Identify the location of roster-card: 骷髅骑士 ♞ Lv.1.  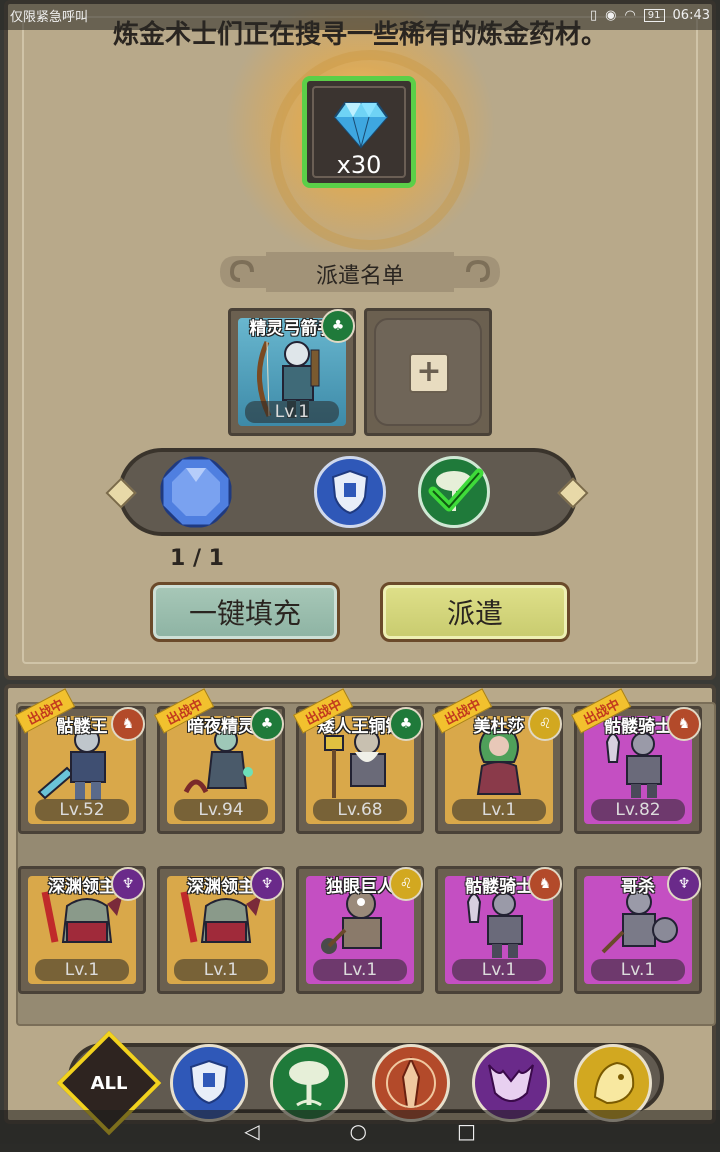
(499, 930).